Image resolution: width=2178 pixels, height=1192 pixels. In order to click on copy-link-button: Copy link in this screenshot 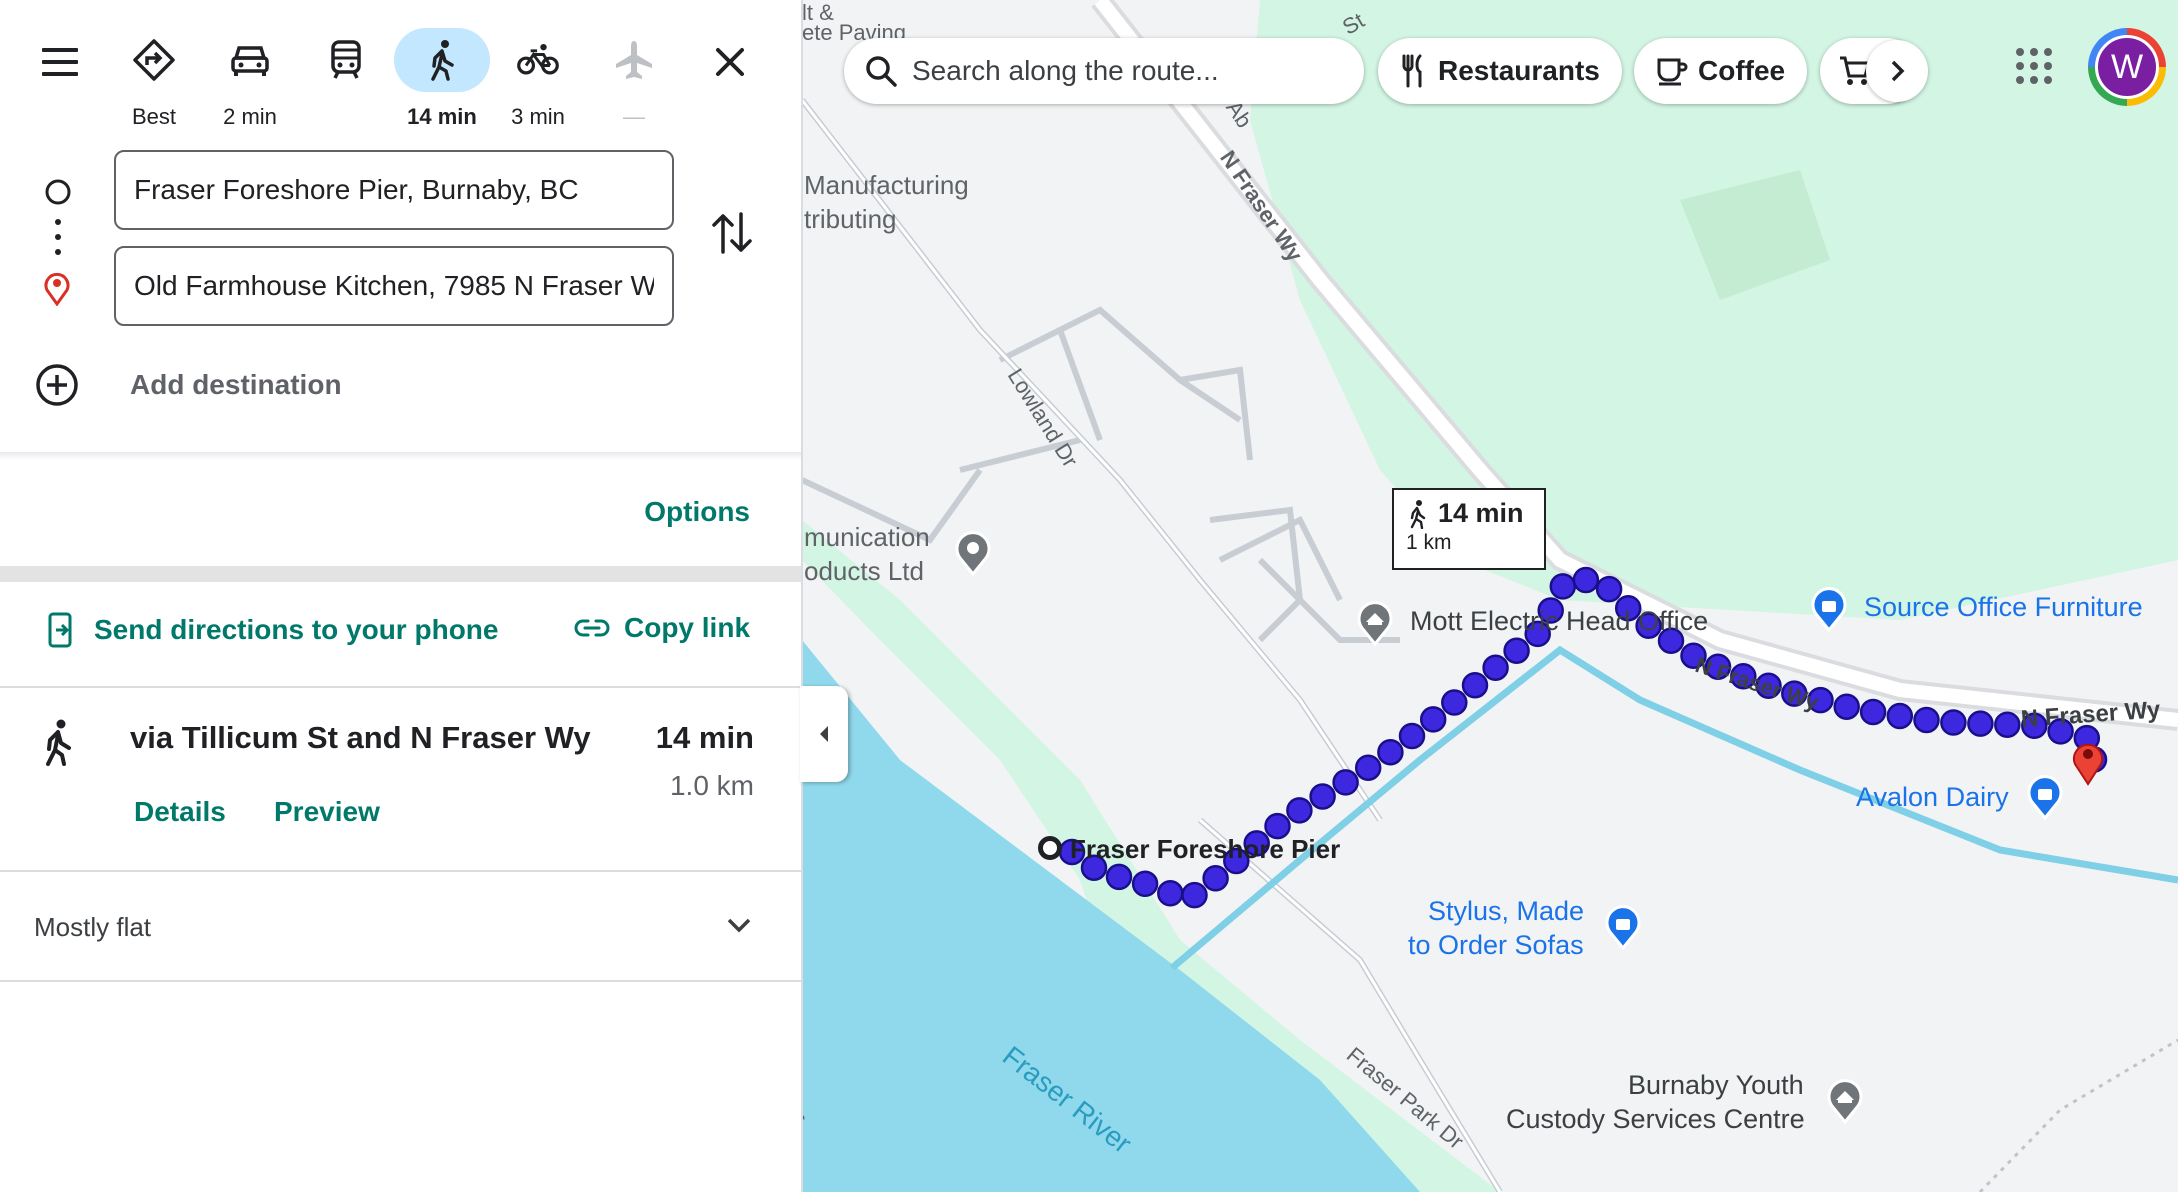, I will do `click(662, 628)`.